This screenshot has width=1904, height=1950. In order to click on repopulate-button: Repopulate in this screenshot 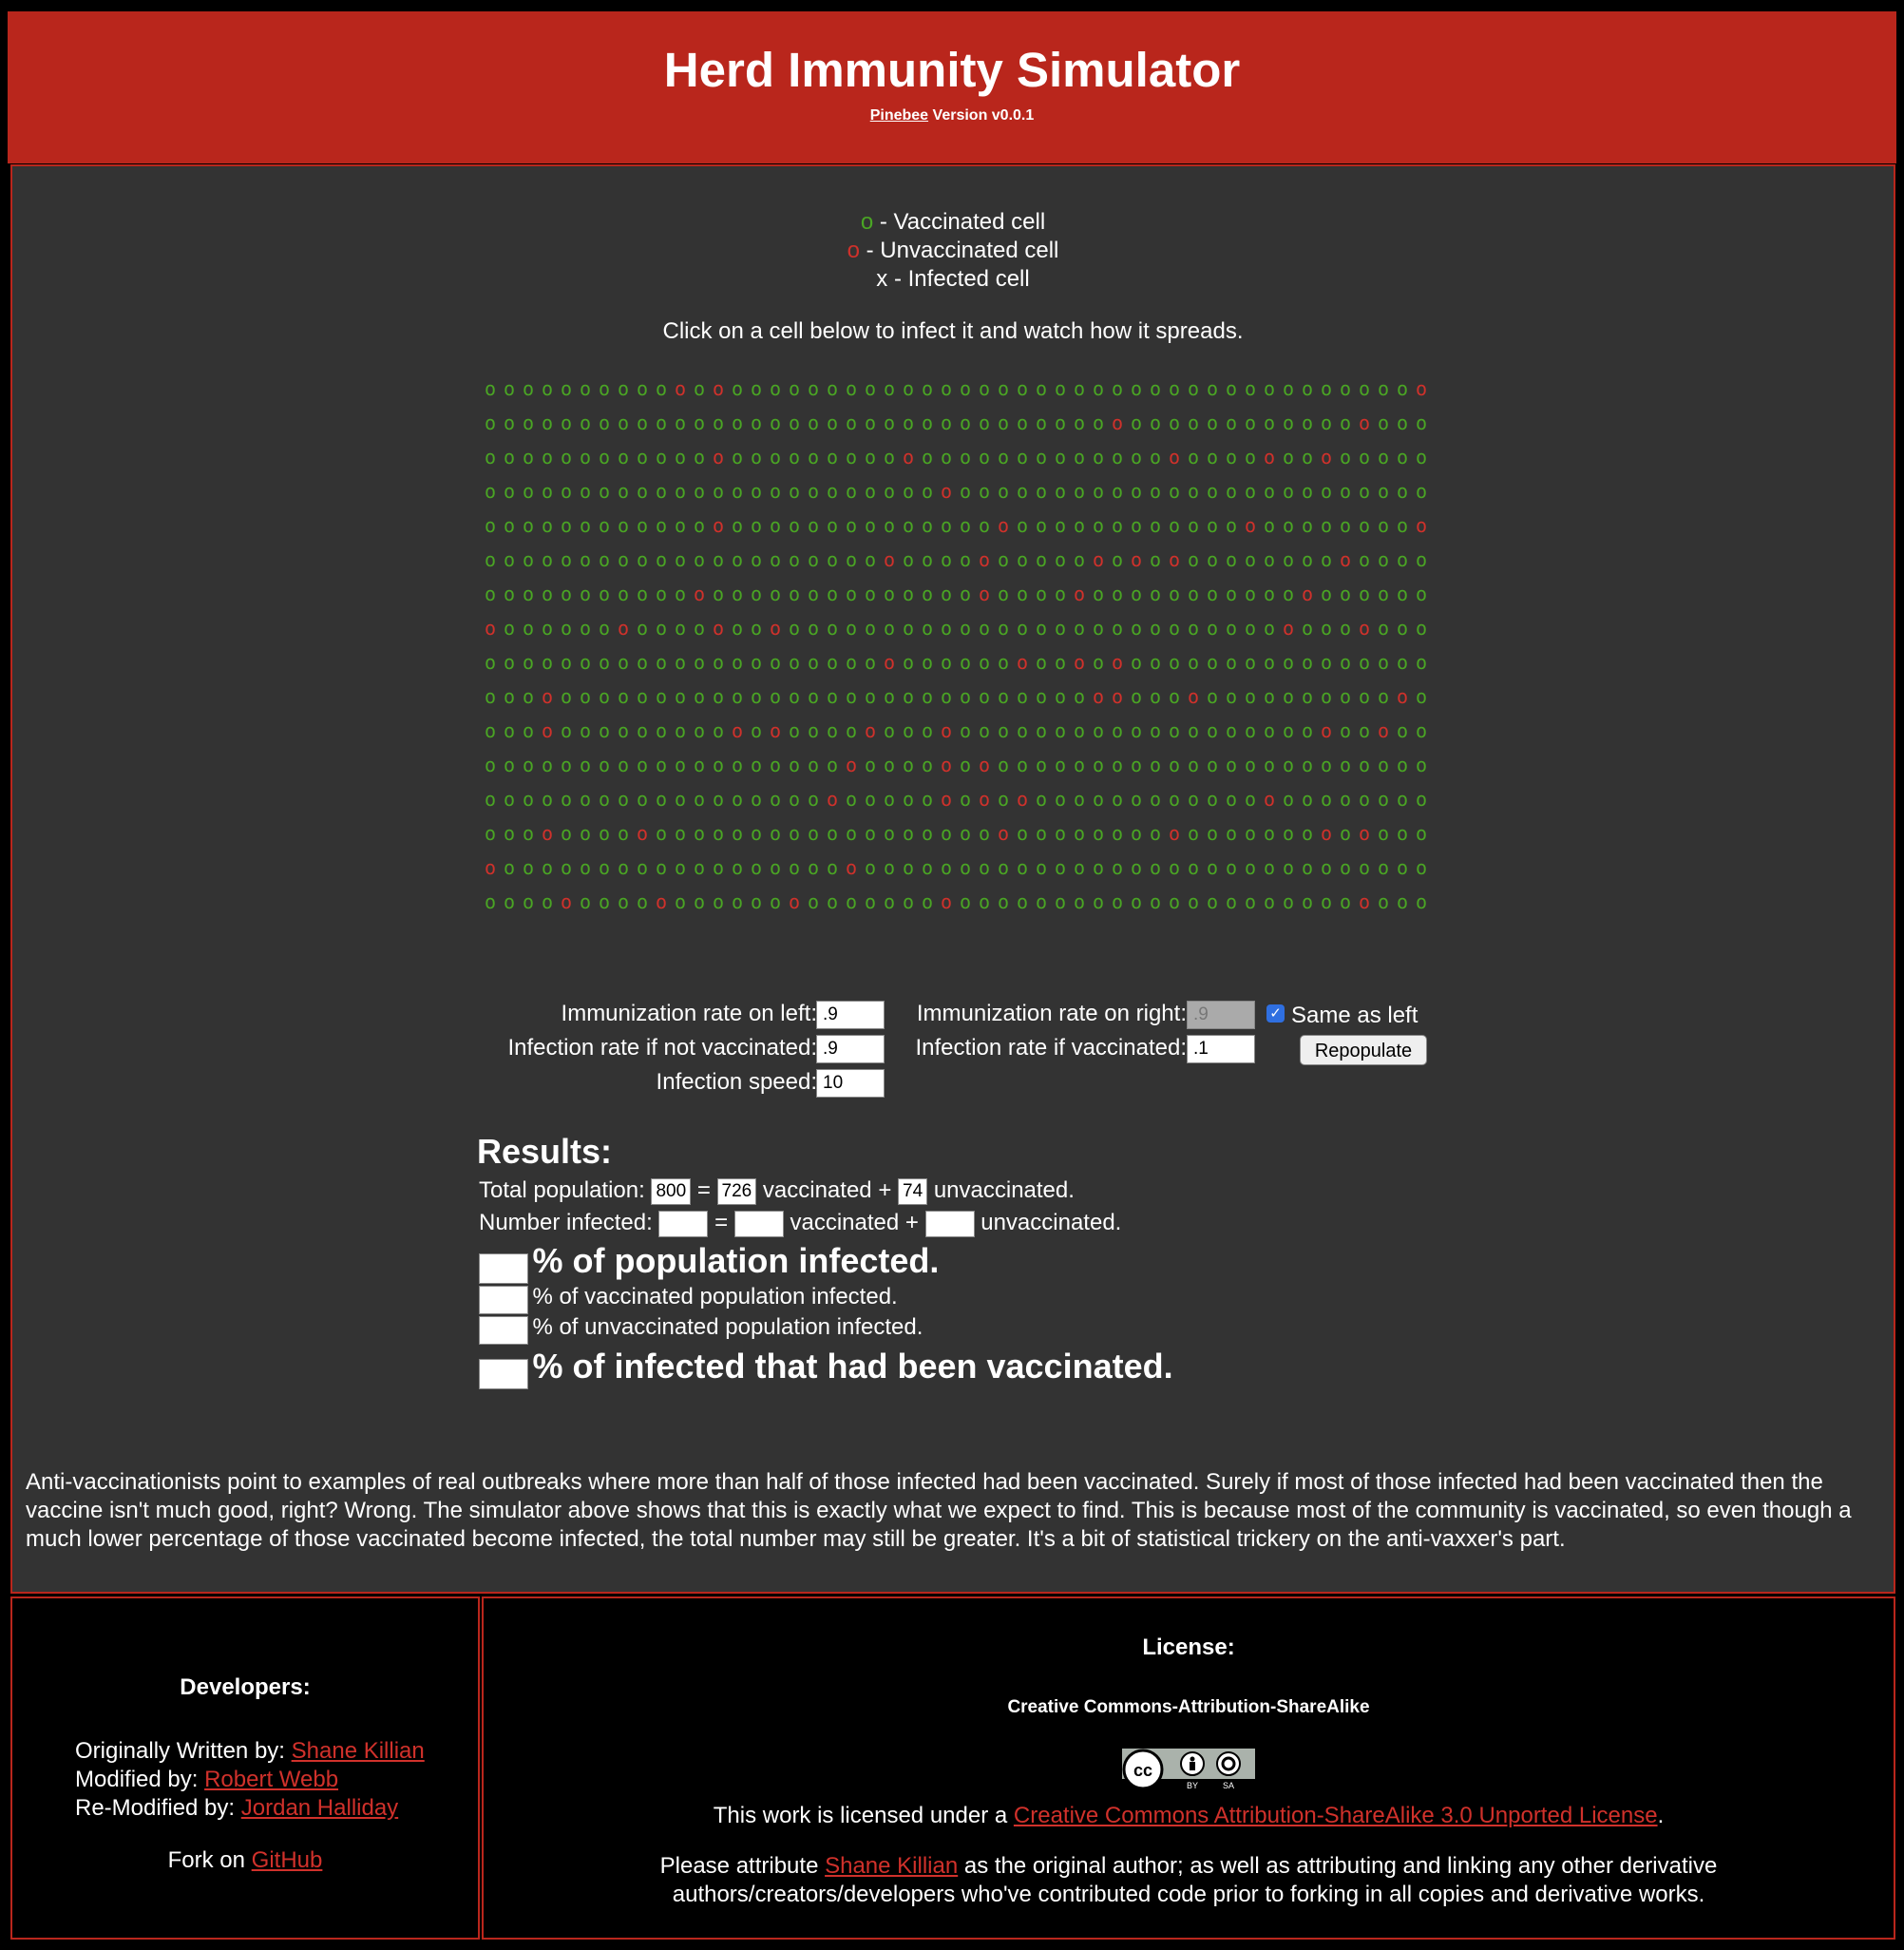, I will do `click(1363, 1050)`.